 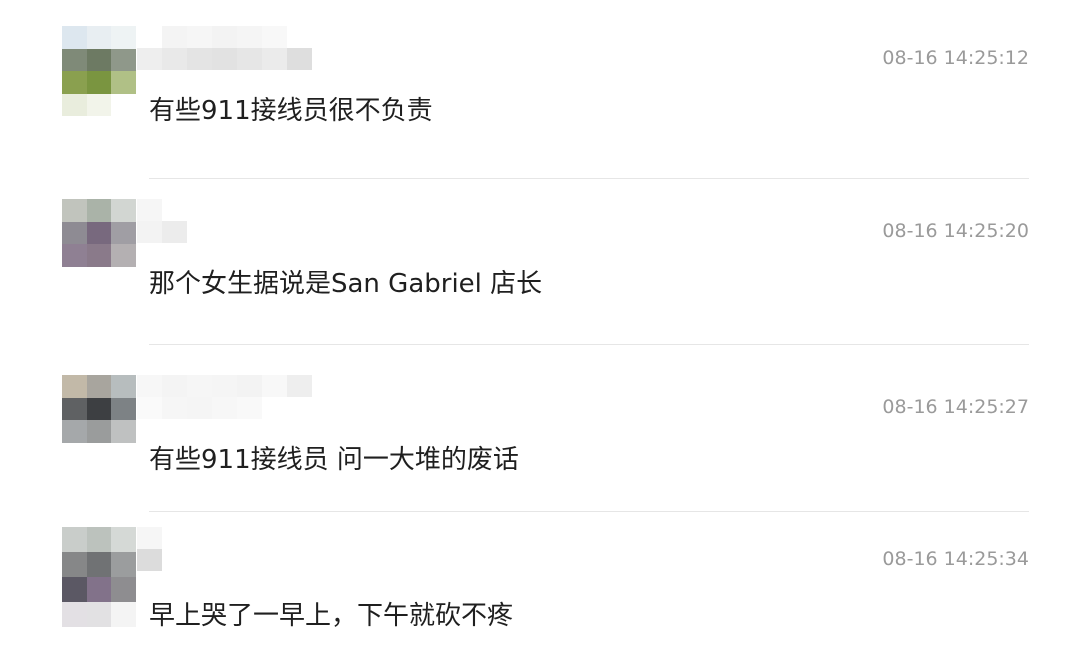 What do you see at coordinates (346, 284) in the screenshot?
I see `comment-text: 那个女生据说是San Gabriel 店长` at bounding box center [346, 284].